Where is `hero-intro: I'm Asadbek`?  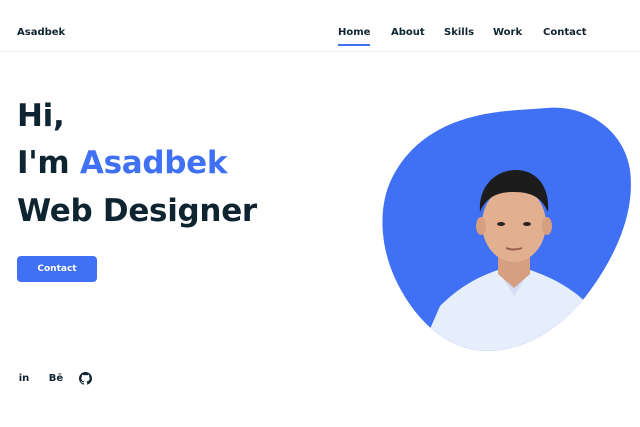 hero-intro: I'm Asadbek is located at coordinates (122, 163).